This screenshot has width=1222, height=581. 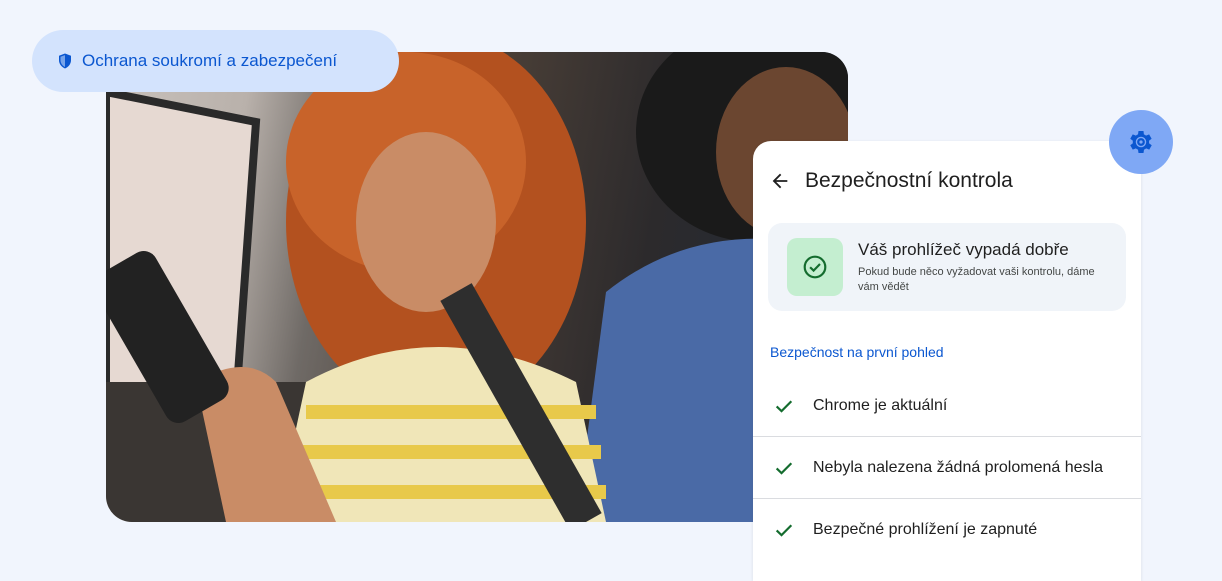 I want to click on panel-header: Bezpečnostní kontrola, so click(x=891, y=181).